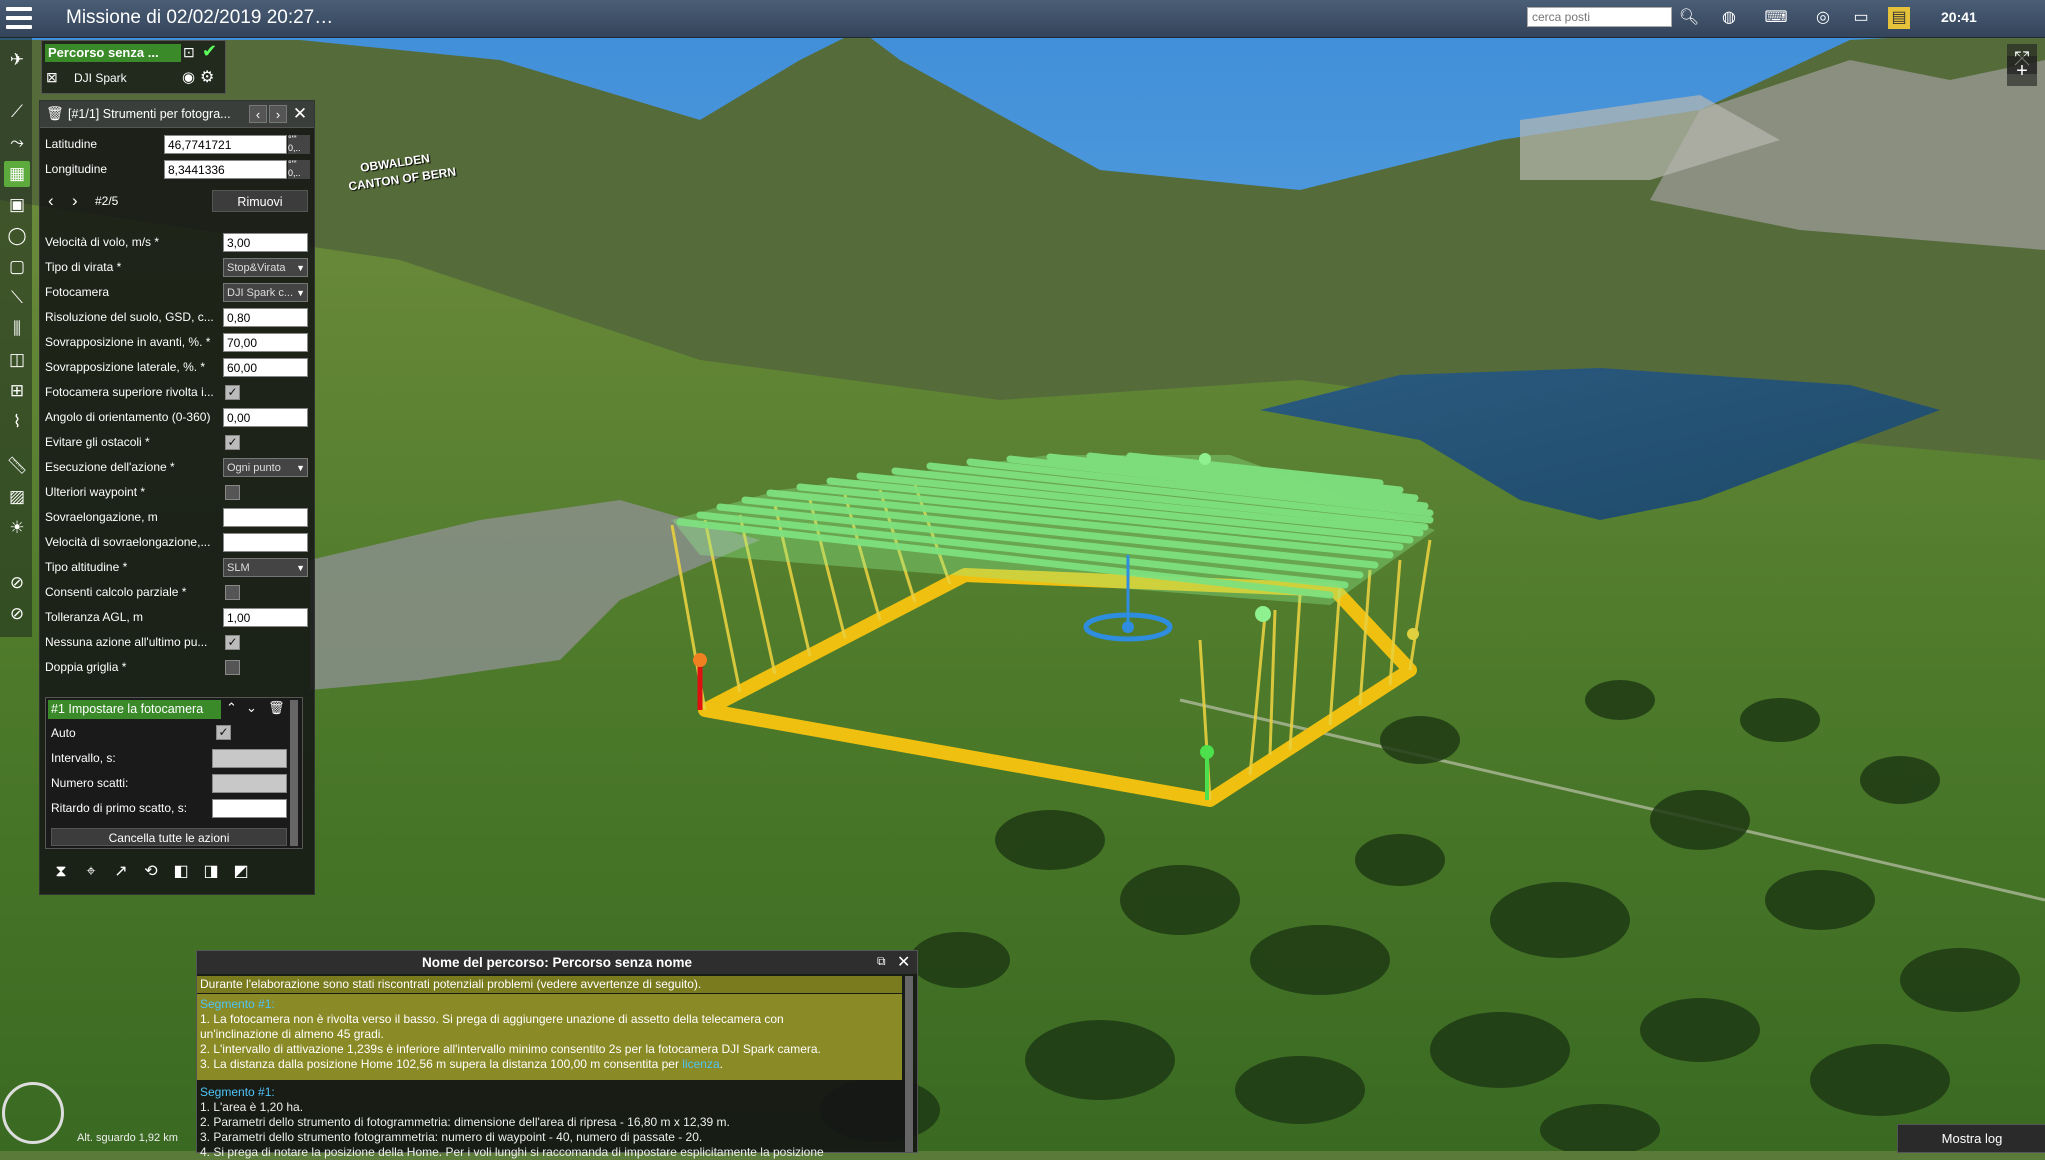 This screenshot has height=1160, width=2045. Describe the element at coordinates (265, 617) in the screenshot. I see `agl-tolerance-input: 1,00` at that location.